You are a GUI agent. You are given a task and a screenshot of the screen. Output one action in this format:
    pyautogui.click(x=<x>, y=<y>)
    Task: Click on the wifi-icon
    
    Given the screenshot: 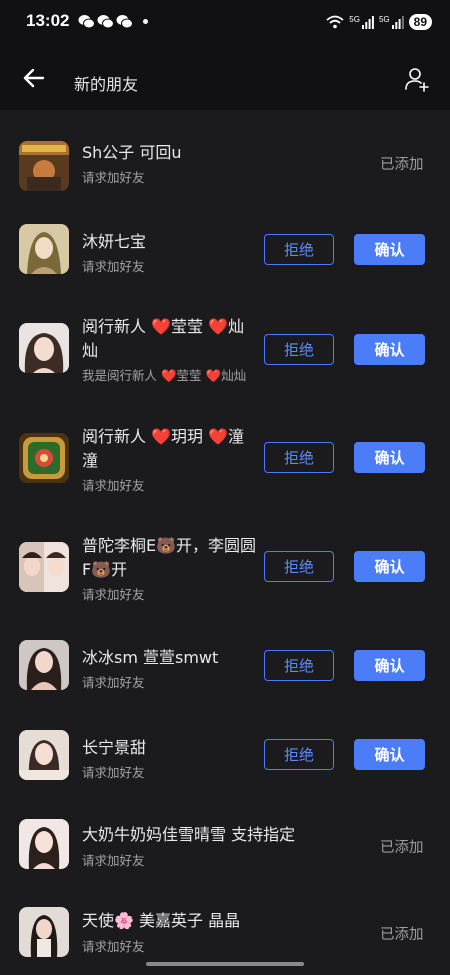 What is the action you would take?
    pyautogui.click(x=335, y=22)
    